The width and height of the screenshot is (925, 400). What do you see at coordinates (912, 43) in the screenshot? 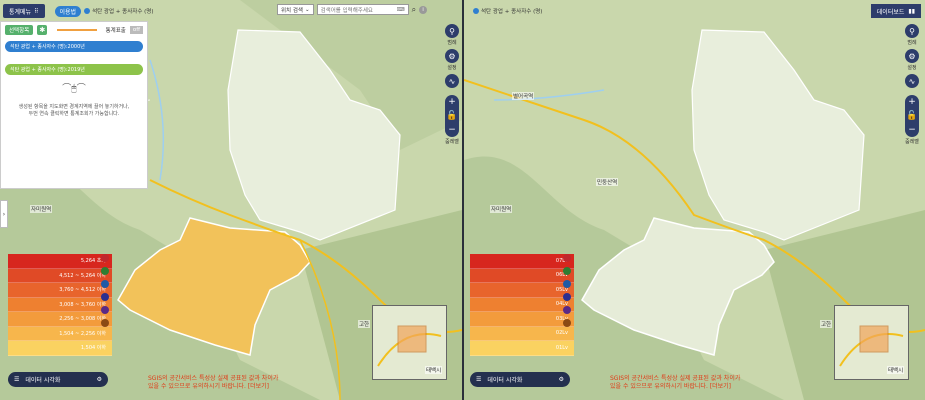
I see `control-label: 범례` at bounding box center [912, 43].